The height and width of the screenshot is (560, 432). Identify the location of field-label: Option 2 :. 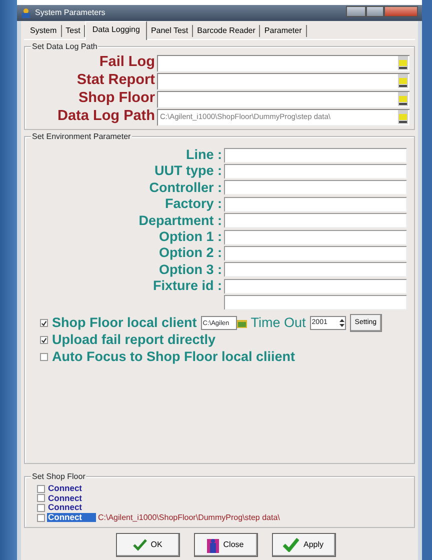
(190, 253).